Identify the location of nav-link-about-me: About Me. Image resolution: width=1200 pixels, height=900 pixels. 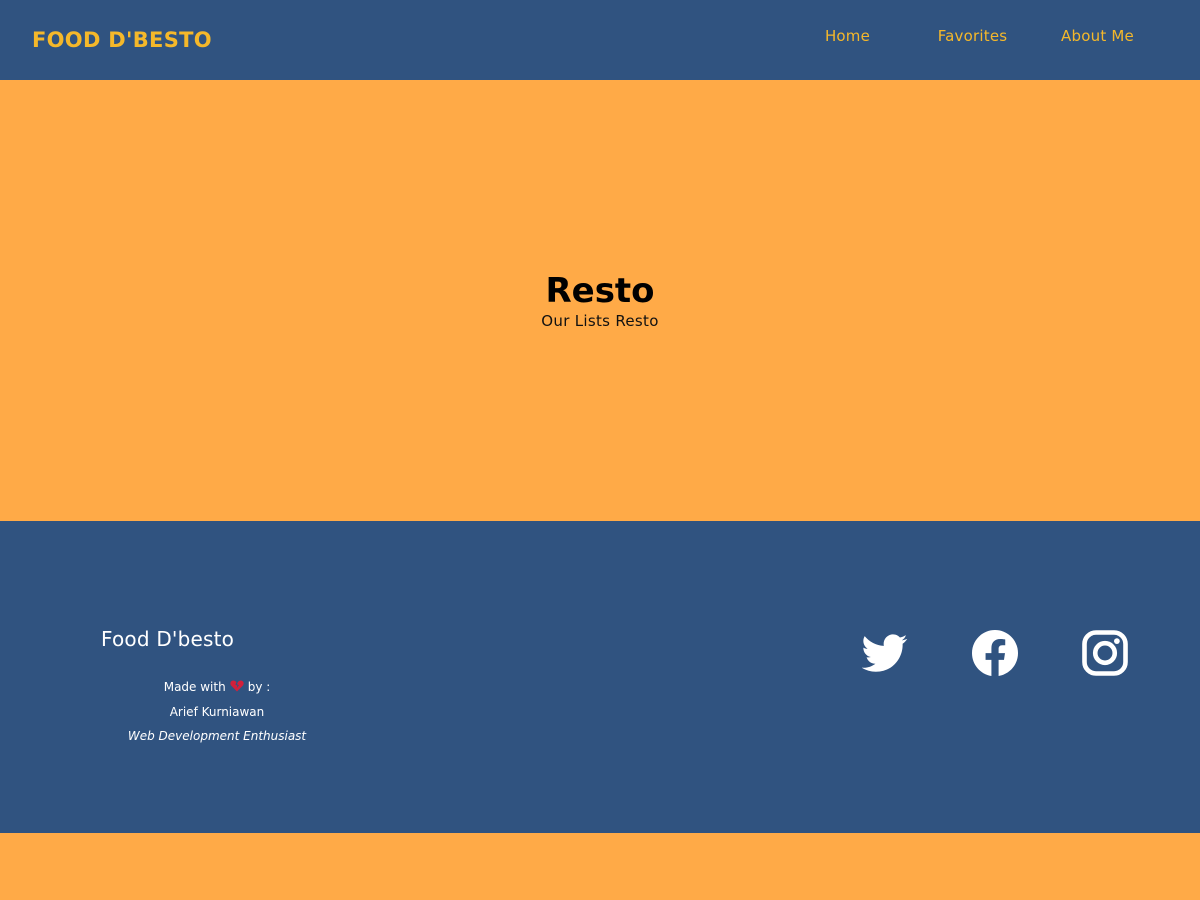
(1097, 36).